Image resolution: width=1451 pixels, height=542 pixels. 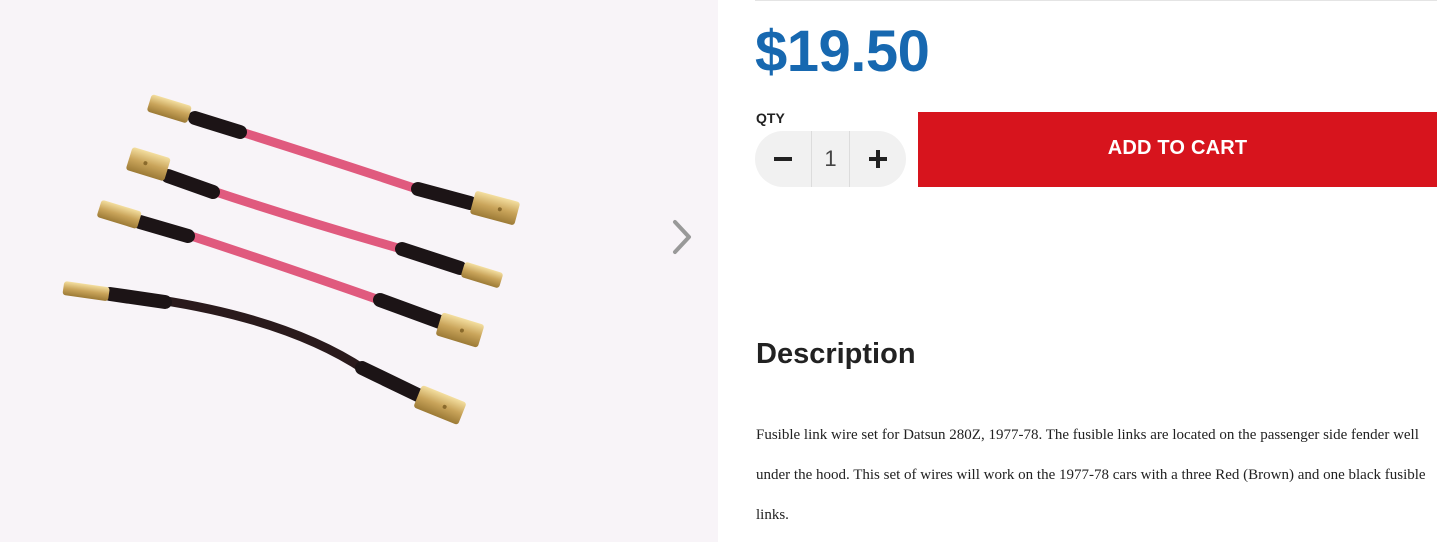 I want to click on minus-icon, so click(x=783, y=159).